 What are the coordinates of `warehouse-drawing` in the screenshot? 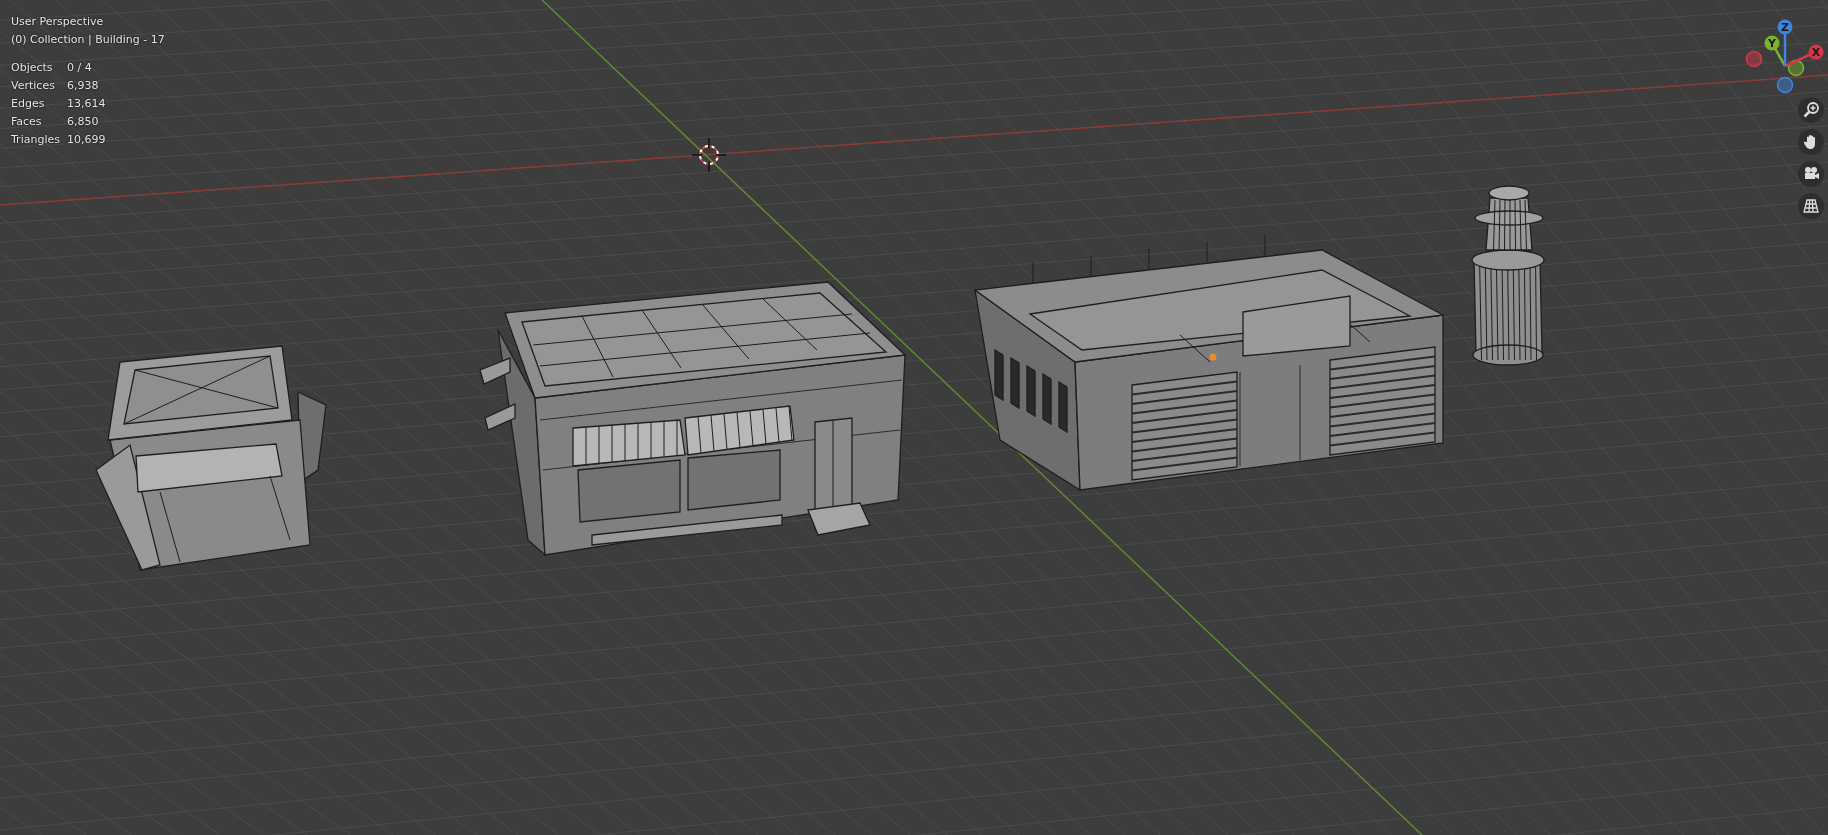 It's located at (1209, 363).